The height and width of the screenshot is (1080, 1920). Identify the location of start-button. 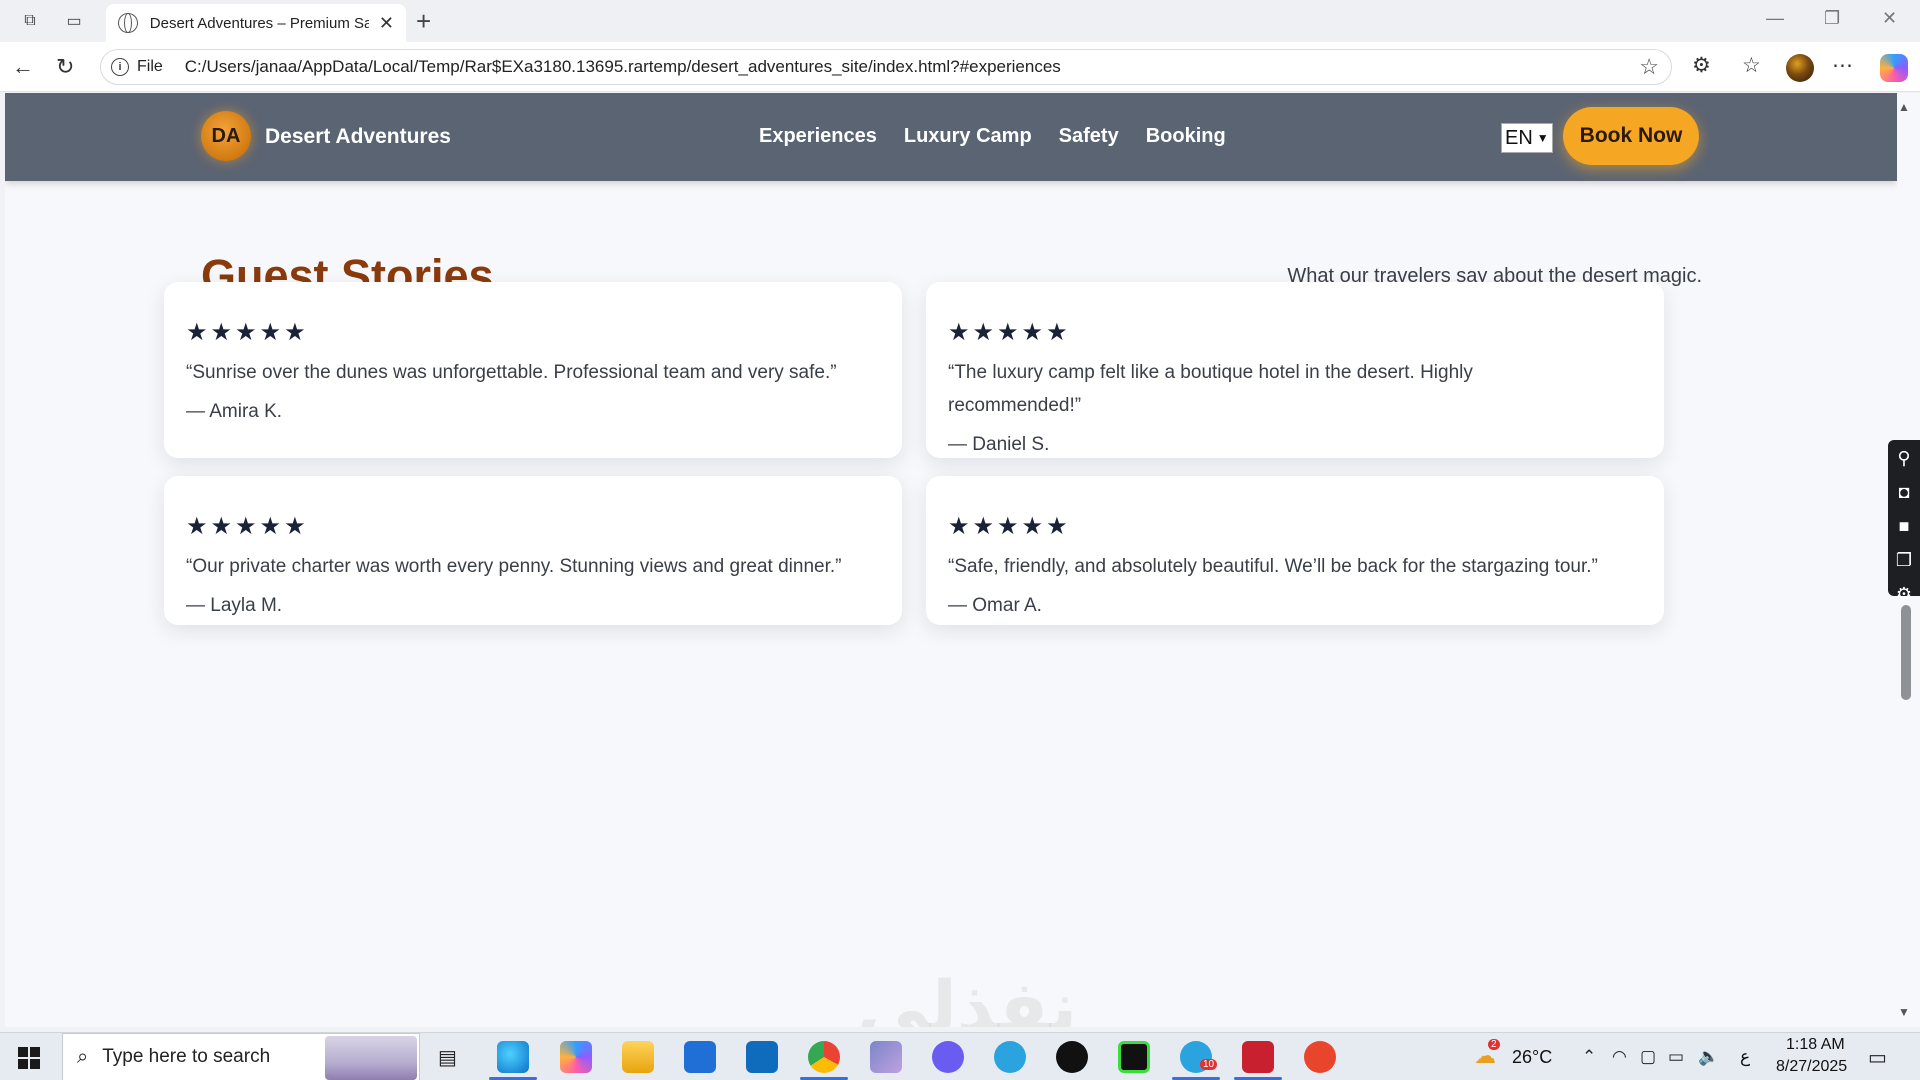
(29, 1058).